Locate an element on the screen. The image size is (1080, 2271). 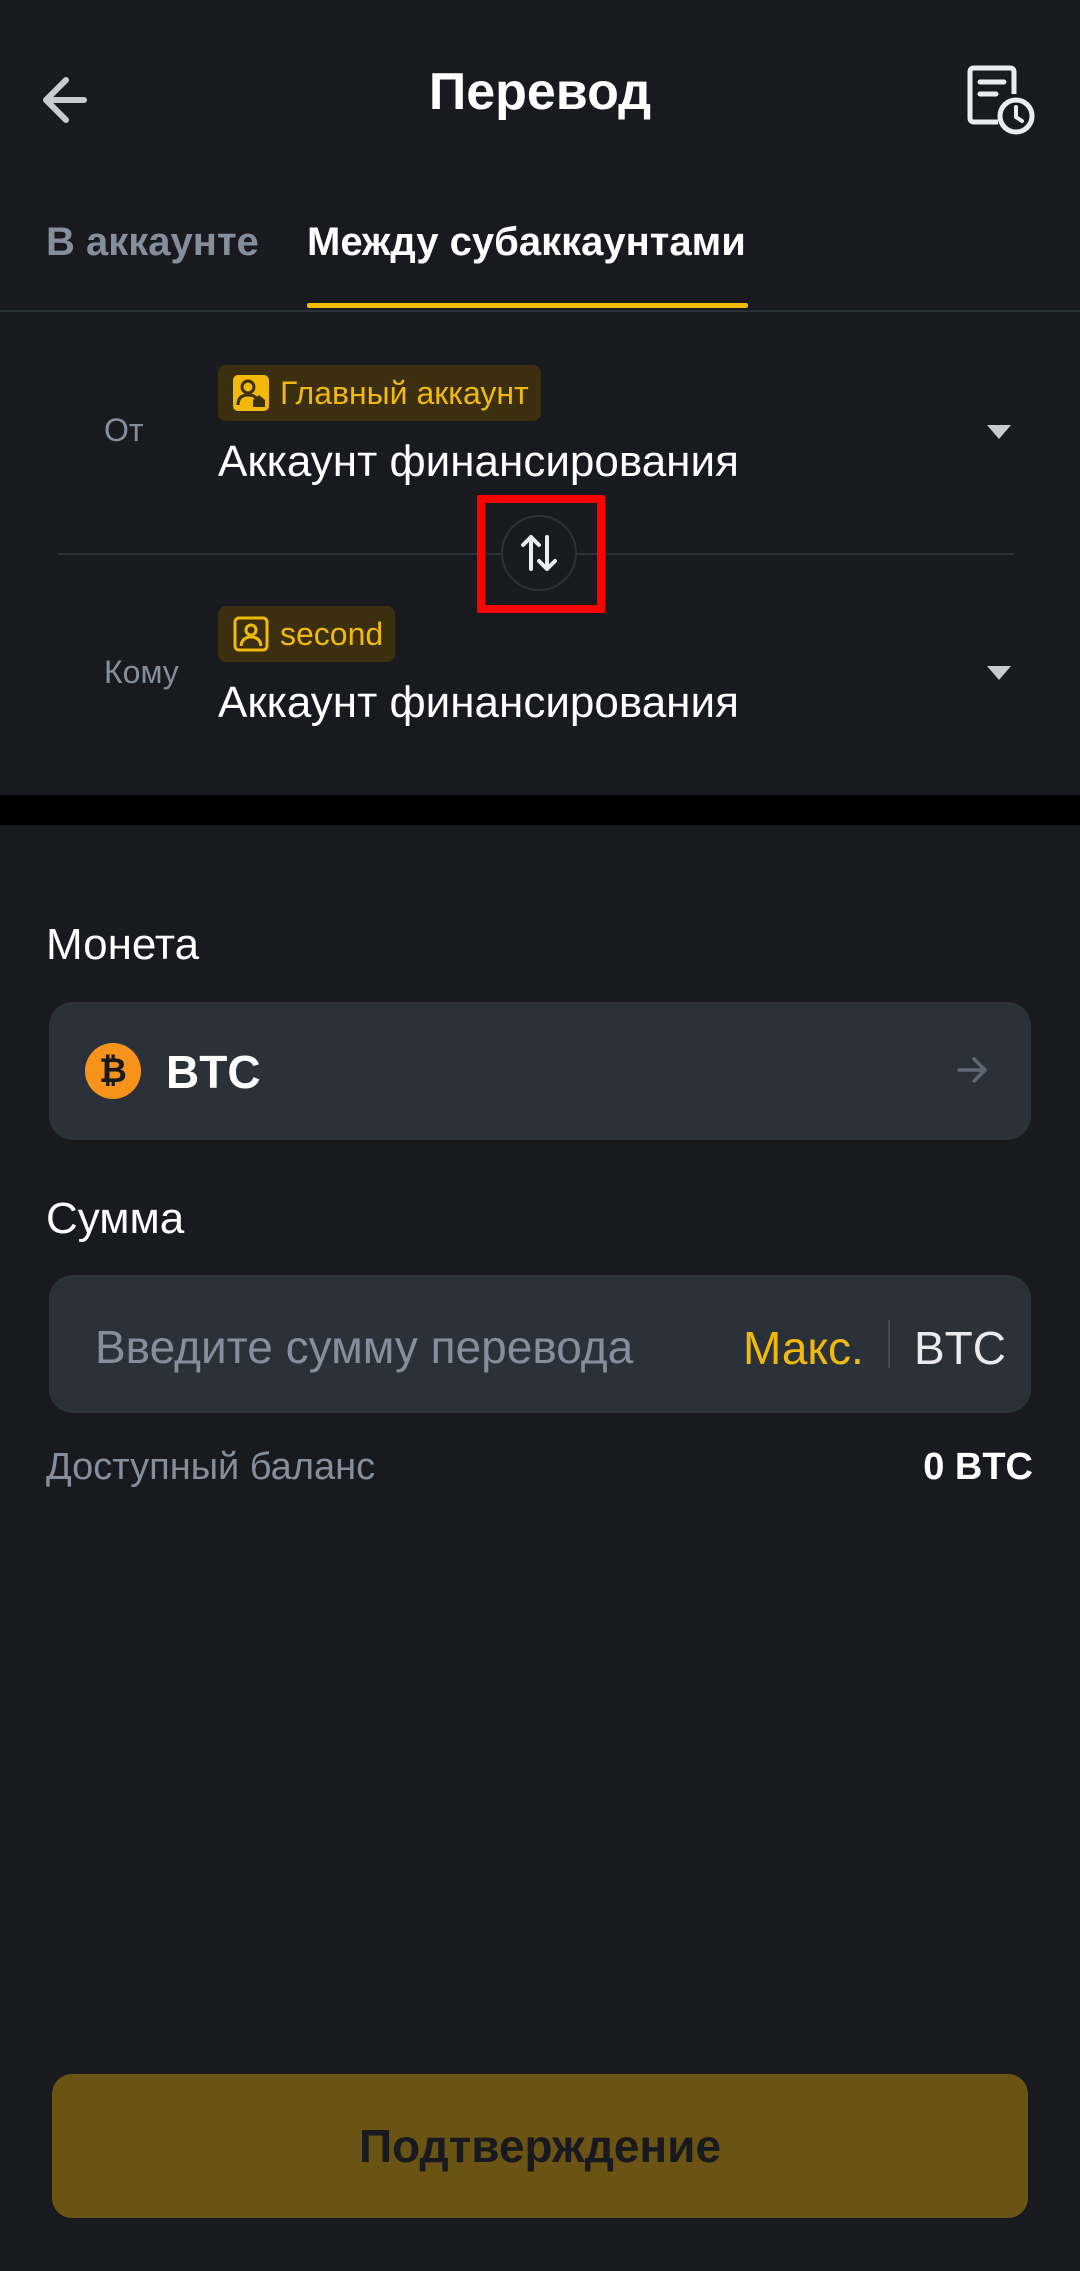
to-account-selector: second Аккаунт финансирования is located at coordinates (640, 671).